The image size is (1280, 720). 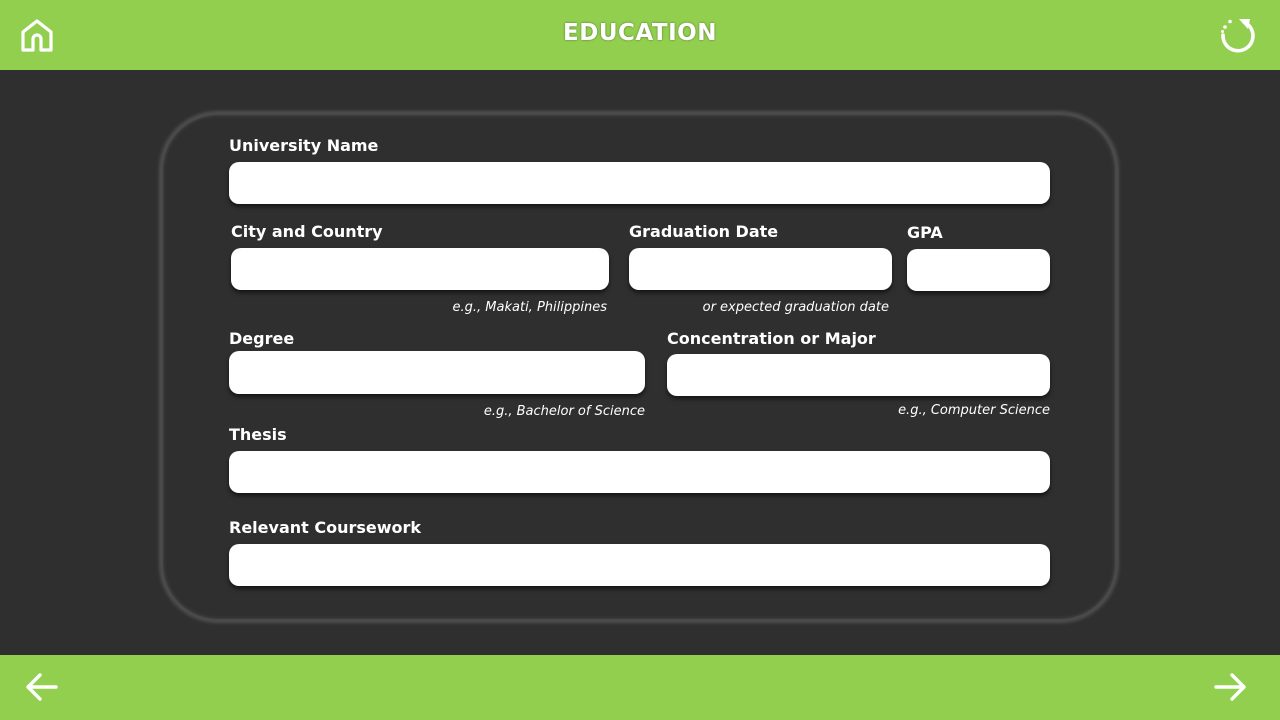 I want to click on degree-hint: e.g., Bachelor of Science, so click(x=564, y=411).